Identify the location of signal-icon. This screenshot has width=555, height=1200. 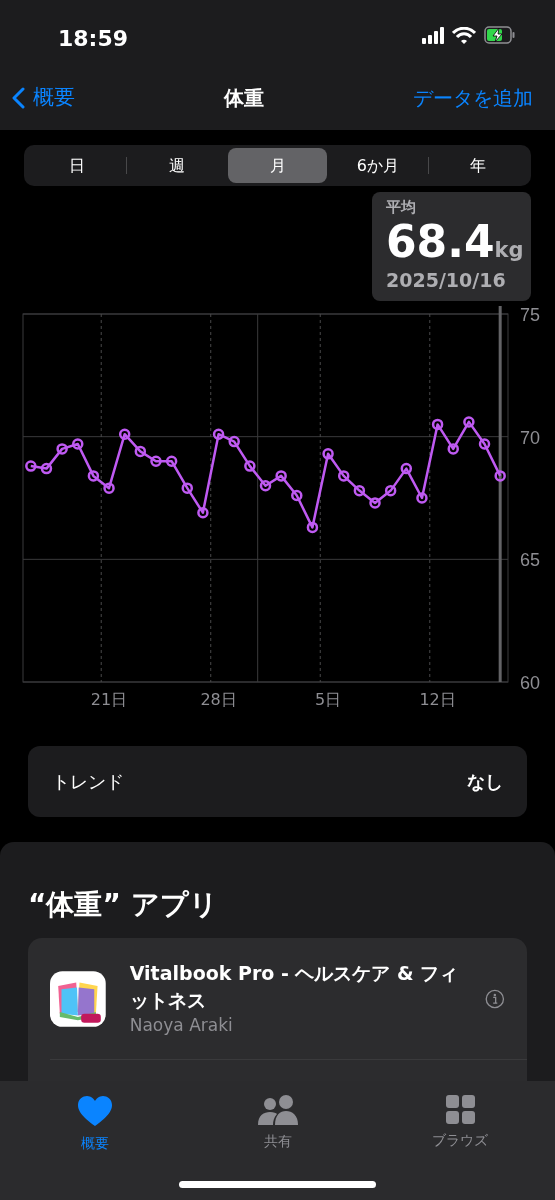
(433, 35).